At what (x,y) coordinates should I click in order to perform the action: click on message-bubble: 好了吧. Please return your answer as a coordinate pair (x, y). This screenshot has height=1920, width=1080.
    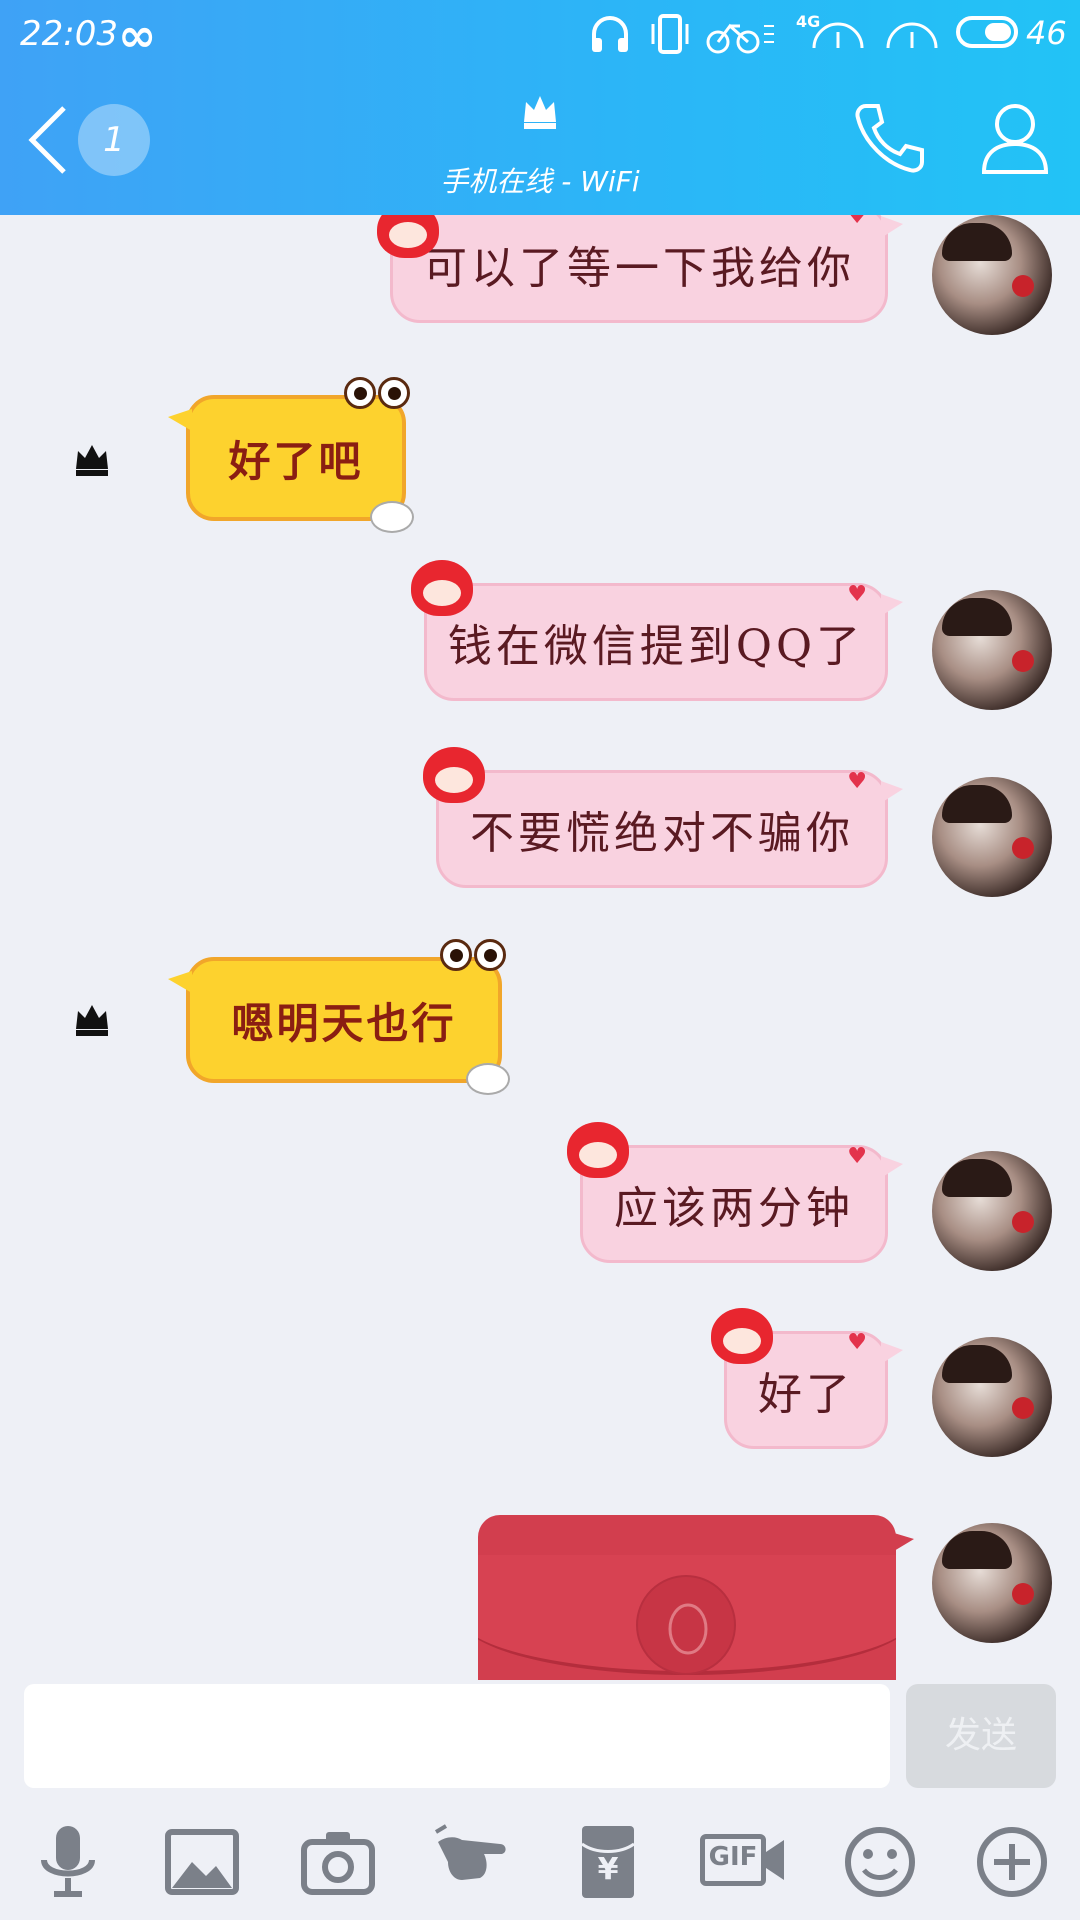
    Looking at the image, I should click on (291, 455).